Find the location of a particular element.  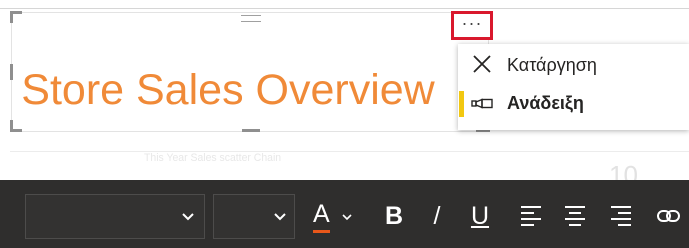

resize-handle-bottom-middle is located at coordinates (251, 130).